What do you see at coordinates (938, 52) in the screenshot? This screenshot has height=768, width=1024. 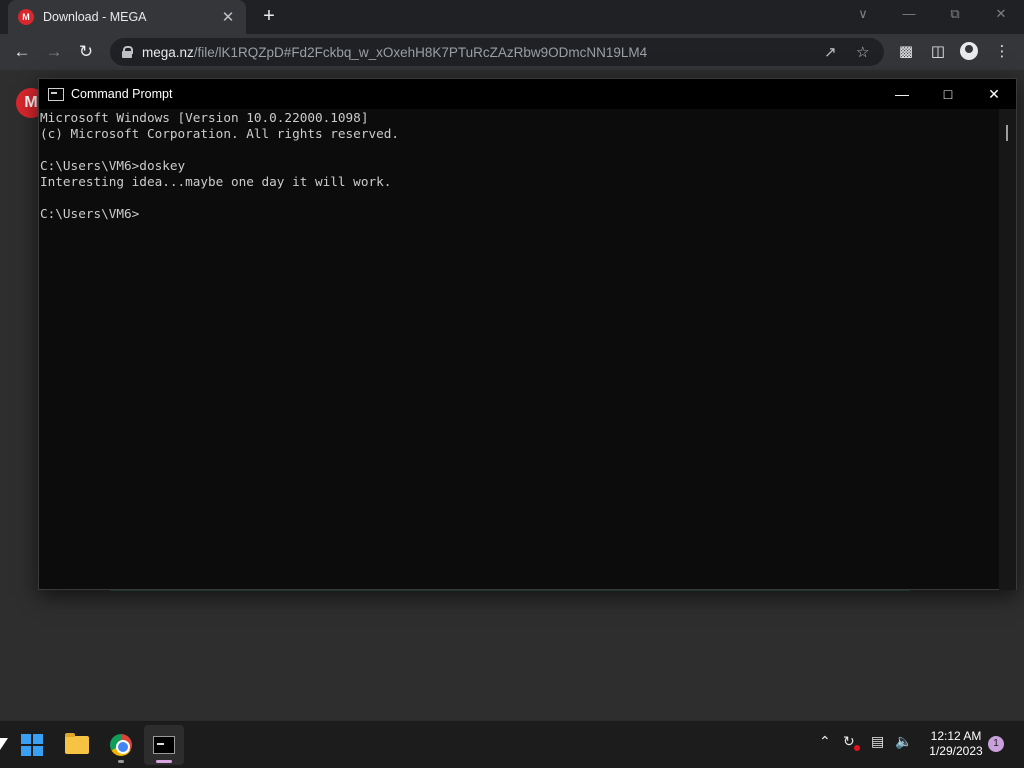 I see `side-panel-icon: ◫` at bounding box center [938, 52].